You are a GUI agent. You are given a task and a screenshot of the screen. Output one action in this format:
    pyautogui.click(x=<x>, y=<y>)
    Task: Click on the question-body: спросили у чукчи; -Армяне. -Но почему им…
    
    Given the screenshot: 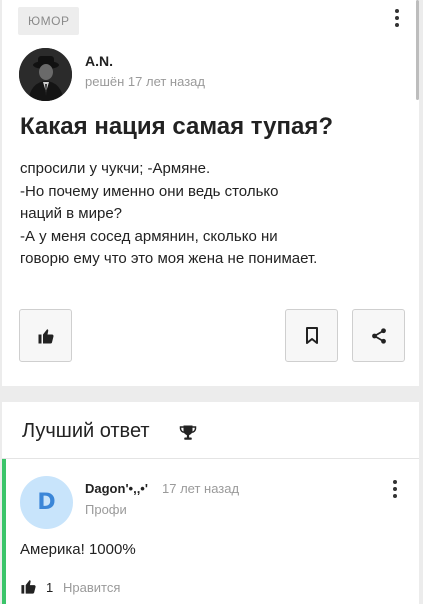 What is the action you would take?
    pyautogui.click(x=170, y=214)
    